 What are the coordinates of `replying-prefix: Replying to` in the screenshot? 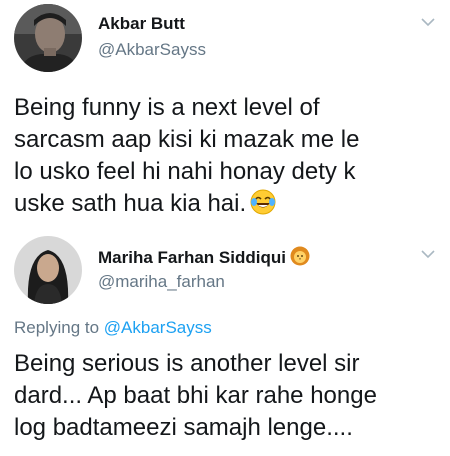 It's located at (57, 327).